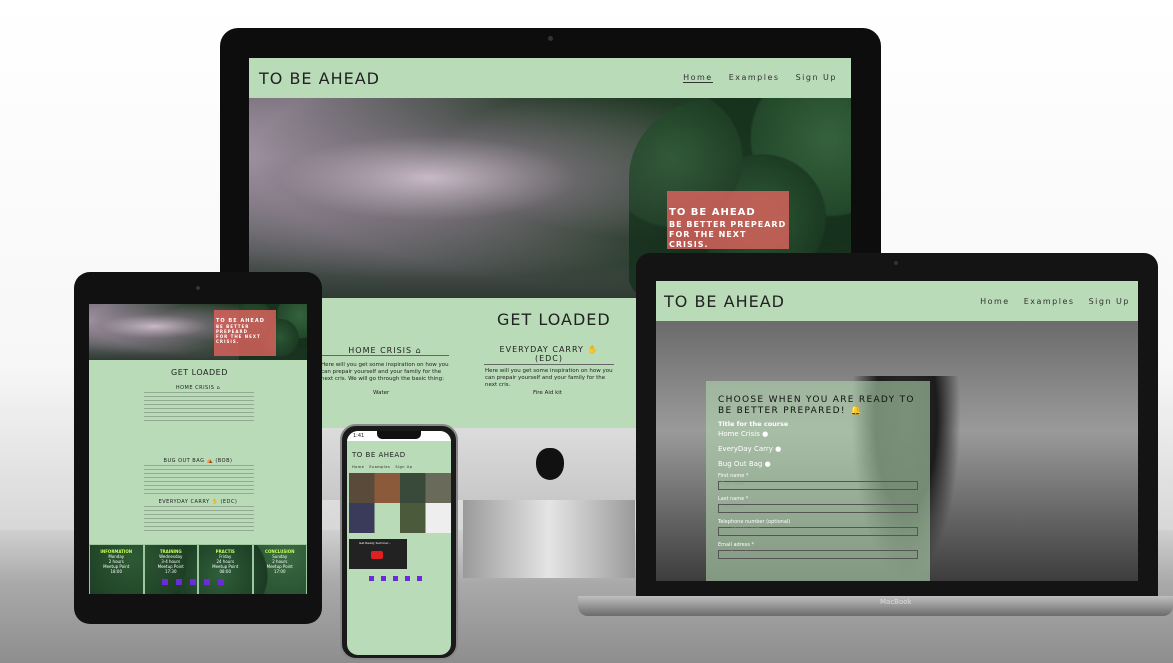 The width and height of the screenshot is (1173, 663). What do you see at coordinates (319, 78) in the screenshot?
I see `site-brand: TO BE AHEAD` at bounding box center [319, 78].